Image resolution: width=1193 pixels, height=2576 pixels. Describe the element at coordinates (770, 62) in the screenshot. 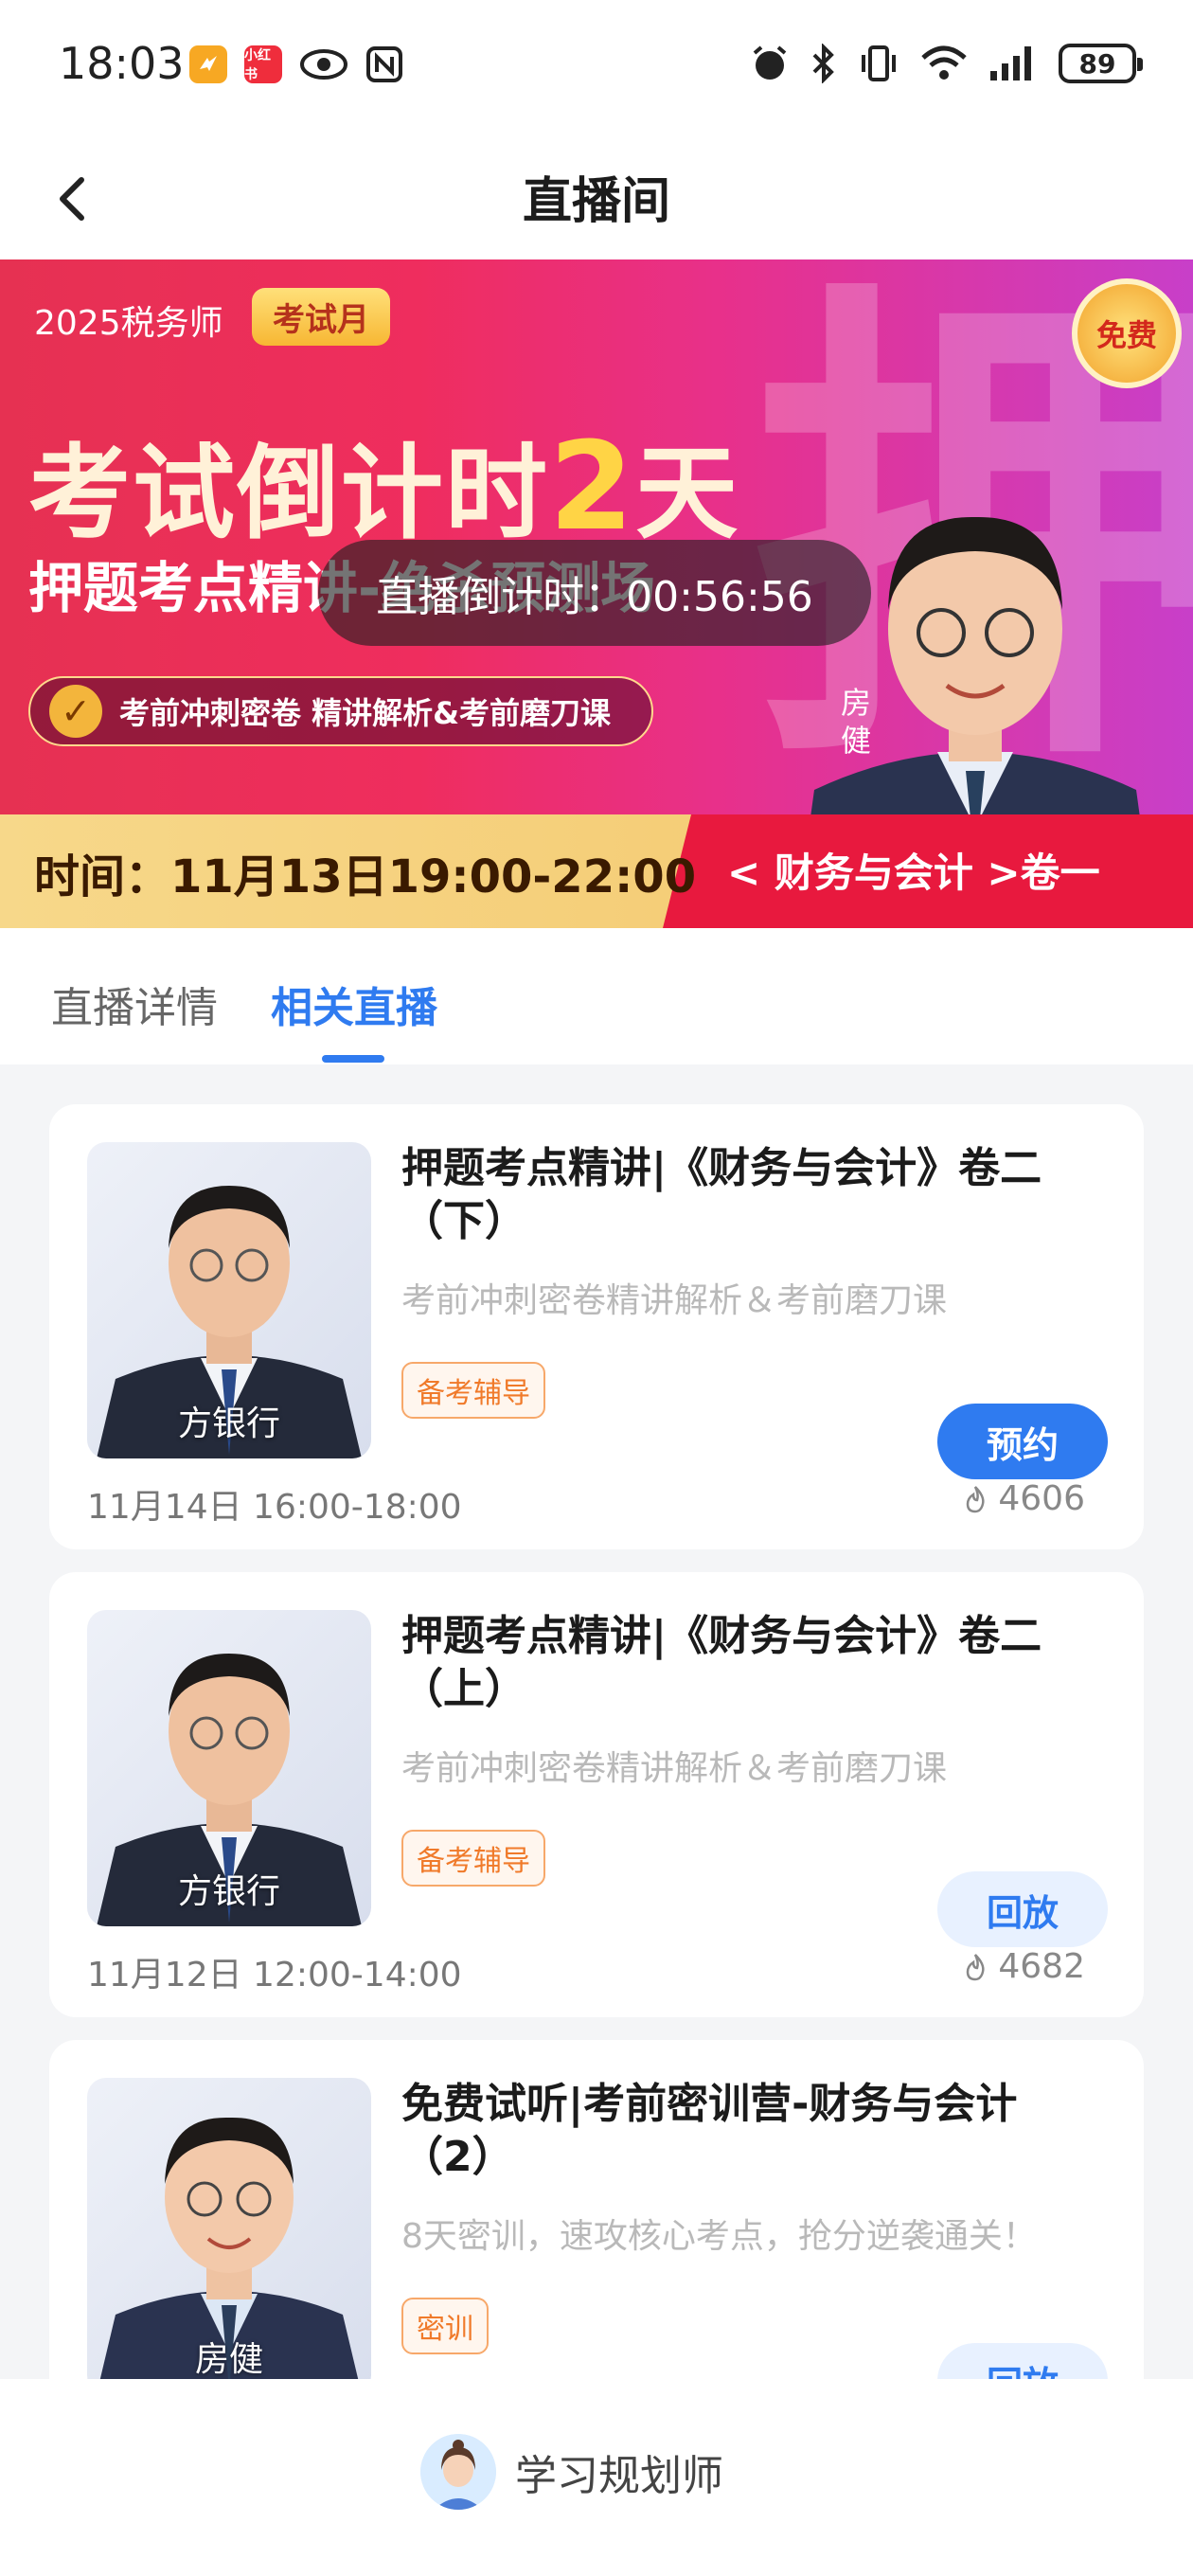

I see `alarm-icon` at that location.